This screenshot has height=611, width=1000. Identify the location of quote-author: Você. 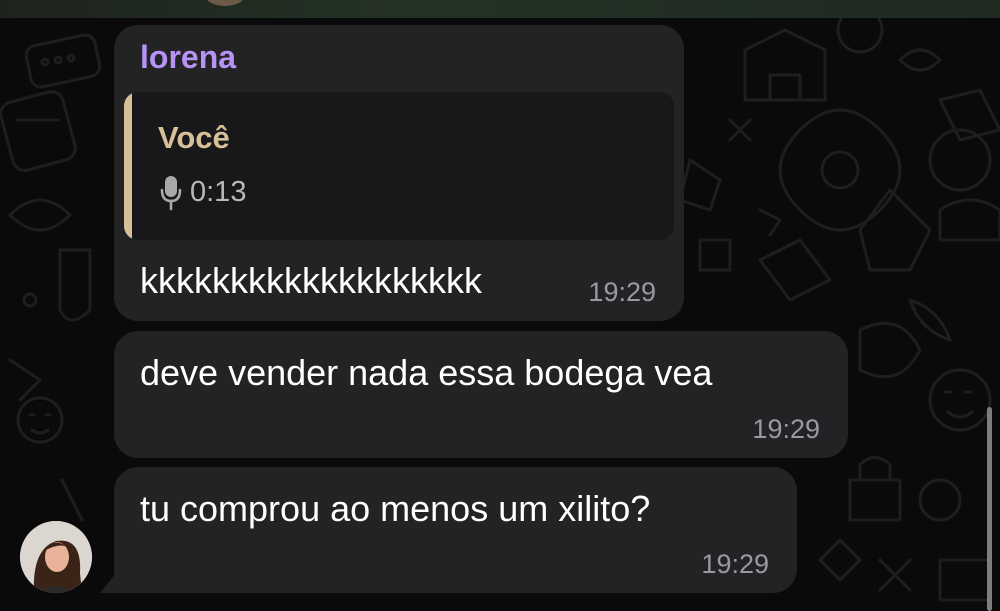
(194, 137).